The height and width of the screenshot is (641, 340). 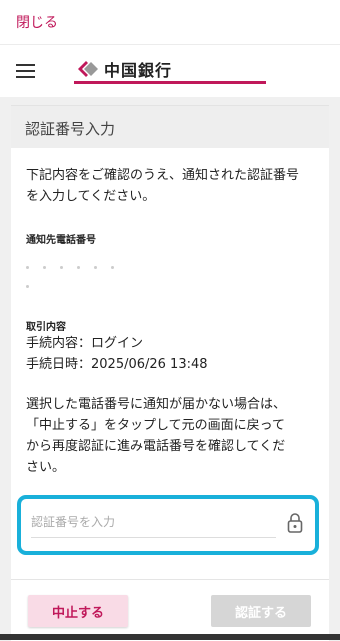 What do you see at coordinates (170, 579) in the screenshot?
I see `card-divider` at bounding box center [170, 579].